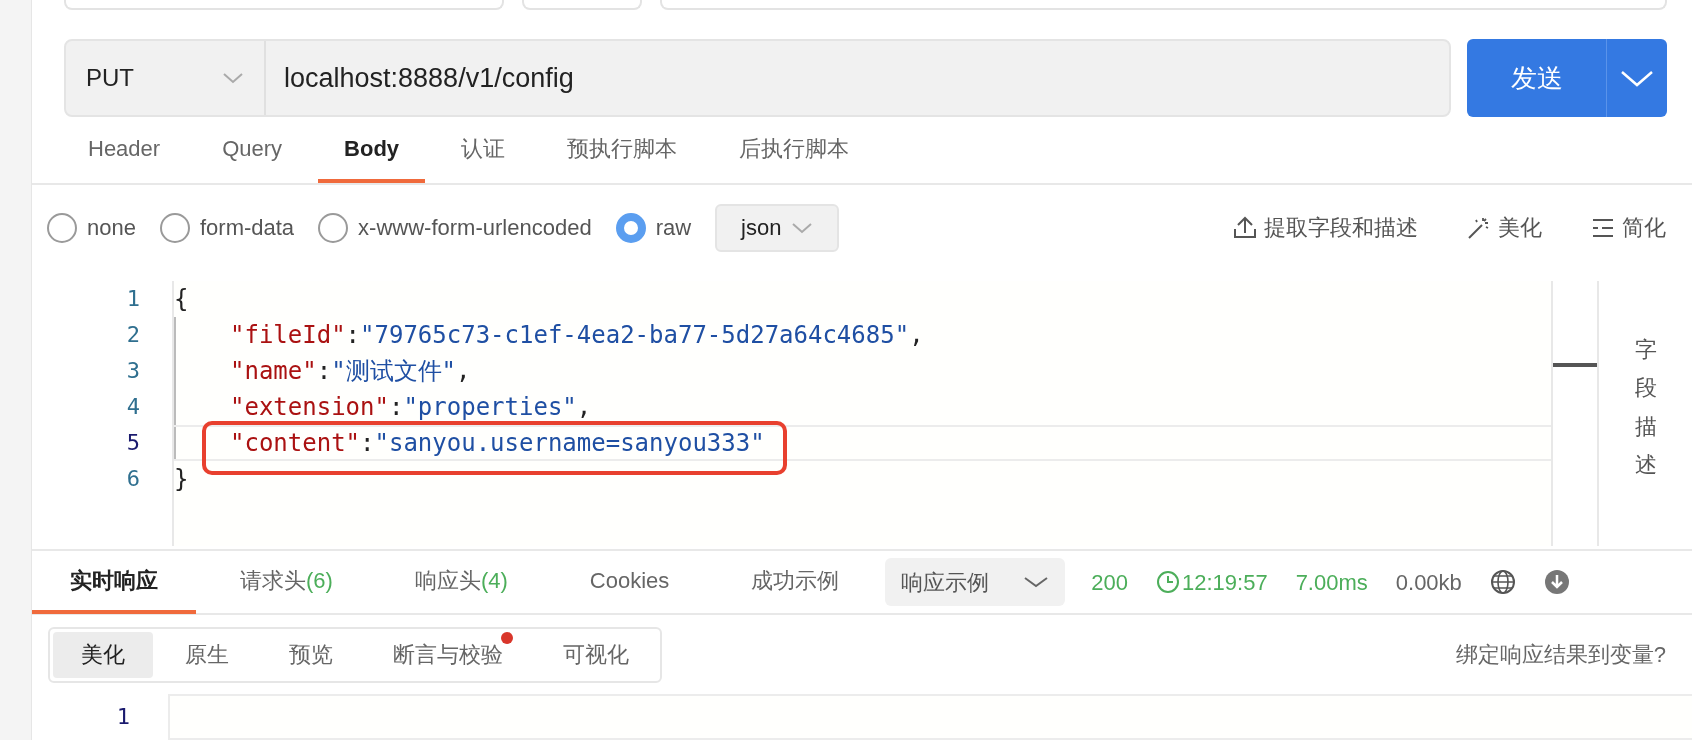 This screenshot has width=1692, height=740. I want to click on radio-option: raw, so click(653, 228).